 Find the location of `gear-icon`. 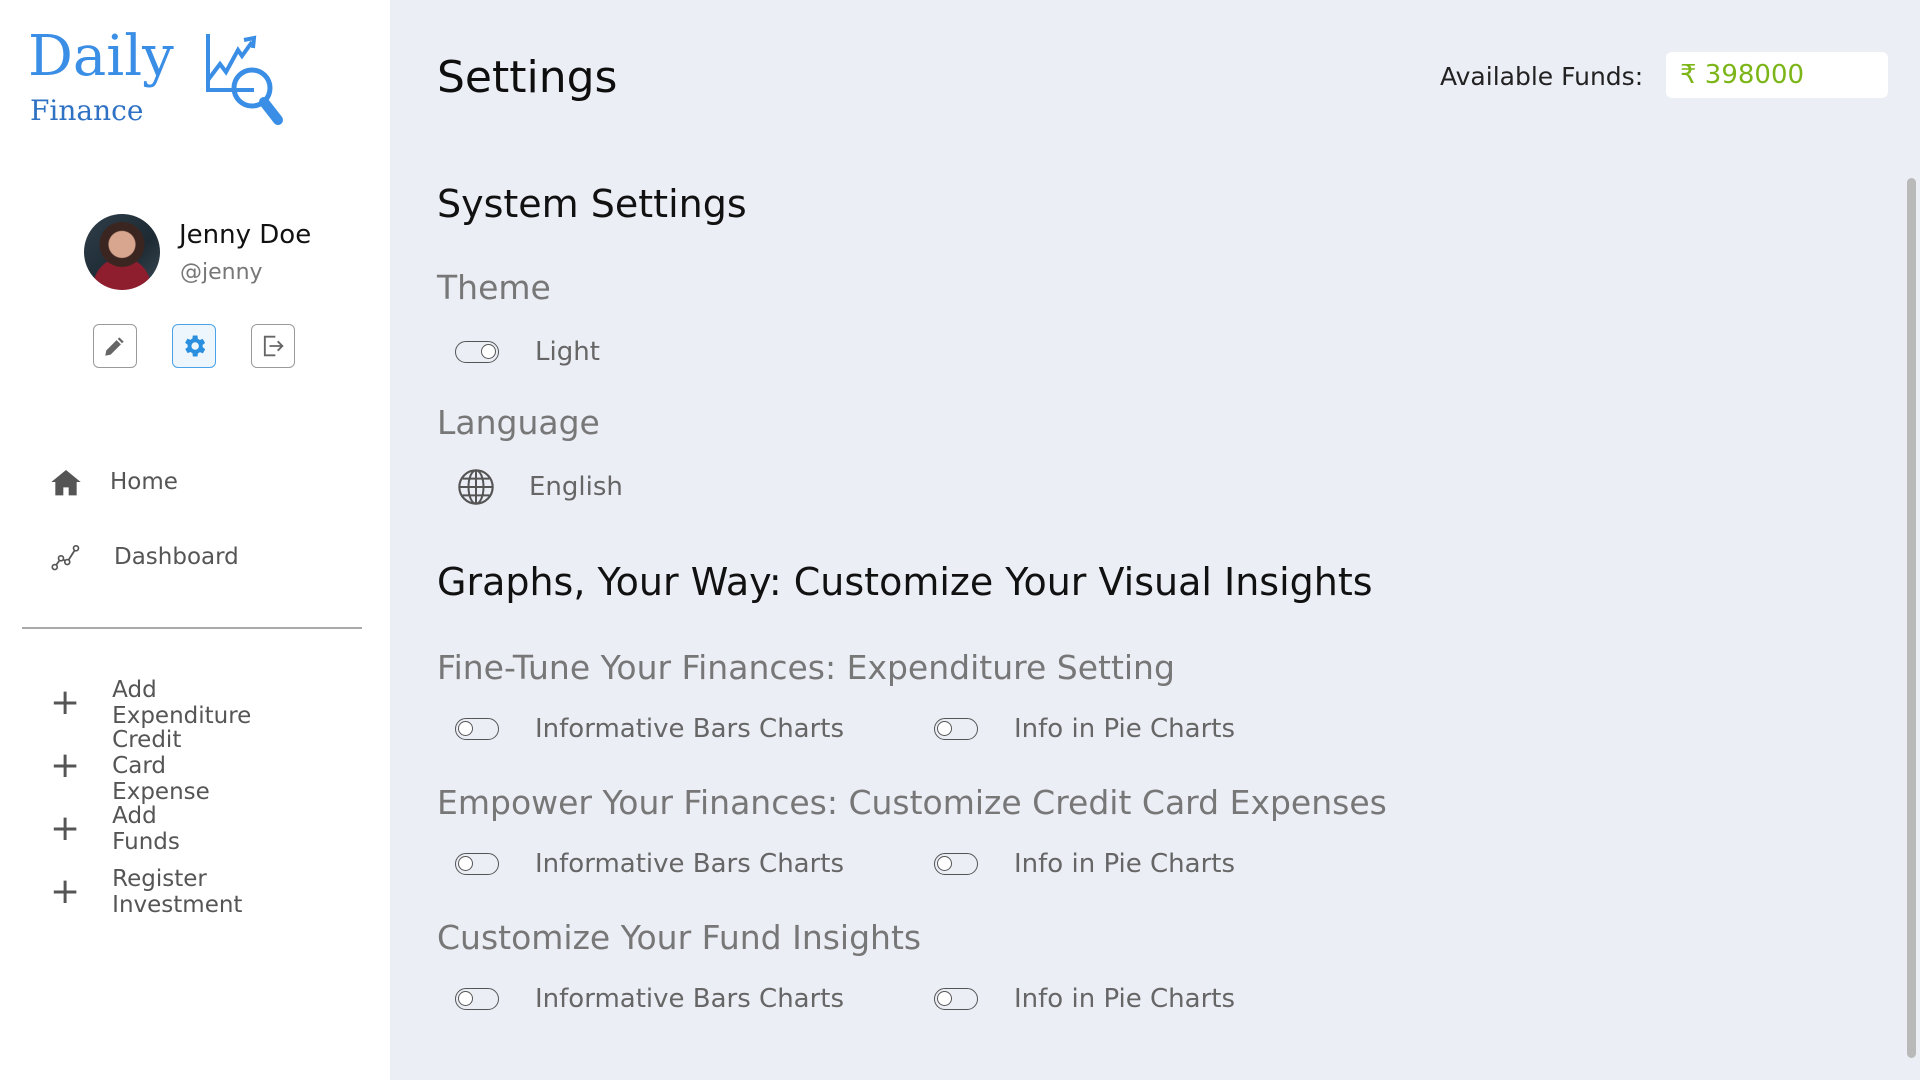

gear-icon is located at coordinates (195, 346).